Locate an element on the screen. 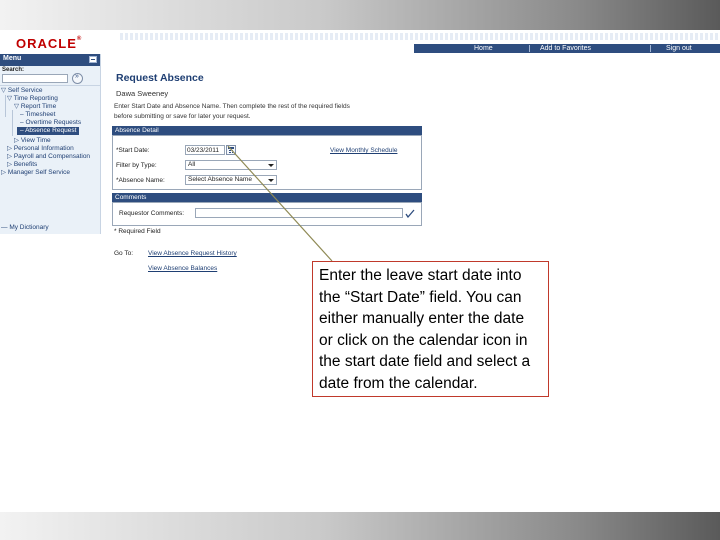  callout-line-5: the start date field and select a is located at coordinates (425, 362).